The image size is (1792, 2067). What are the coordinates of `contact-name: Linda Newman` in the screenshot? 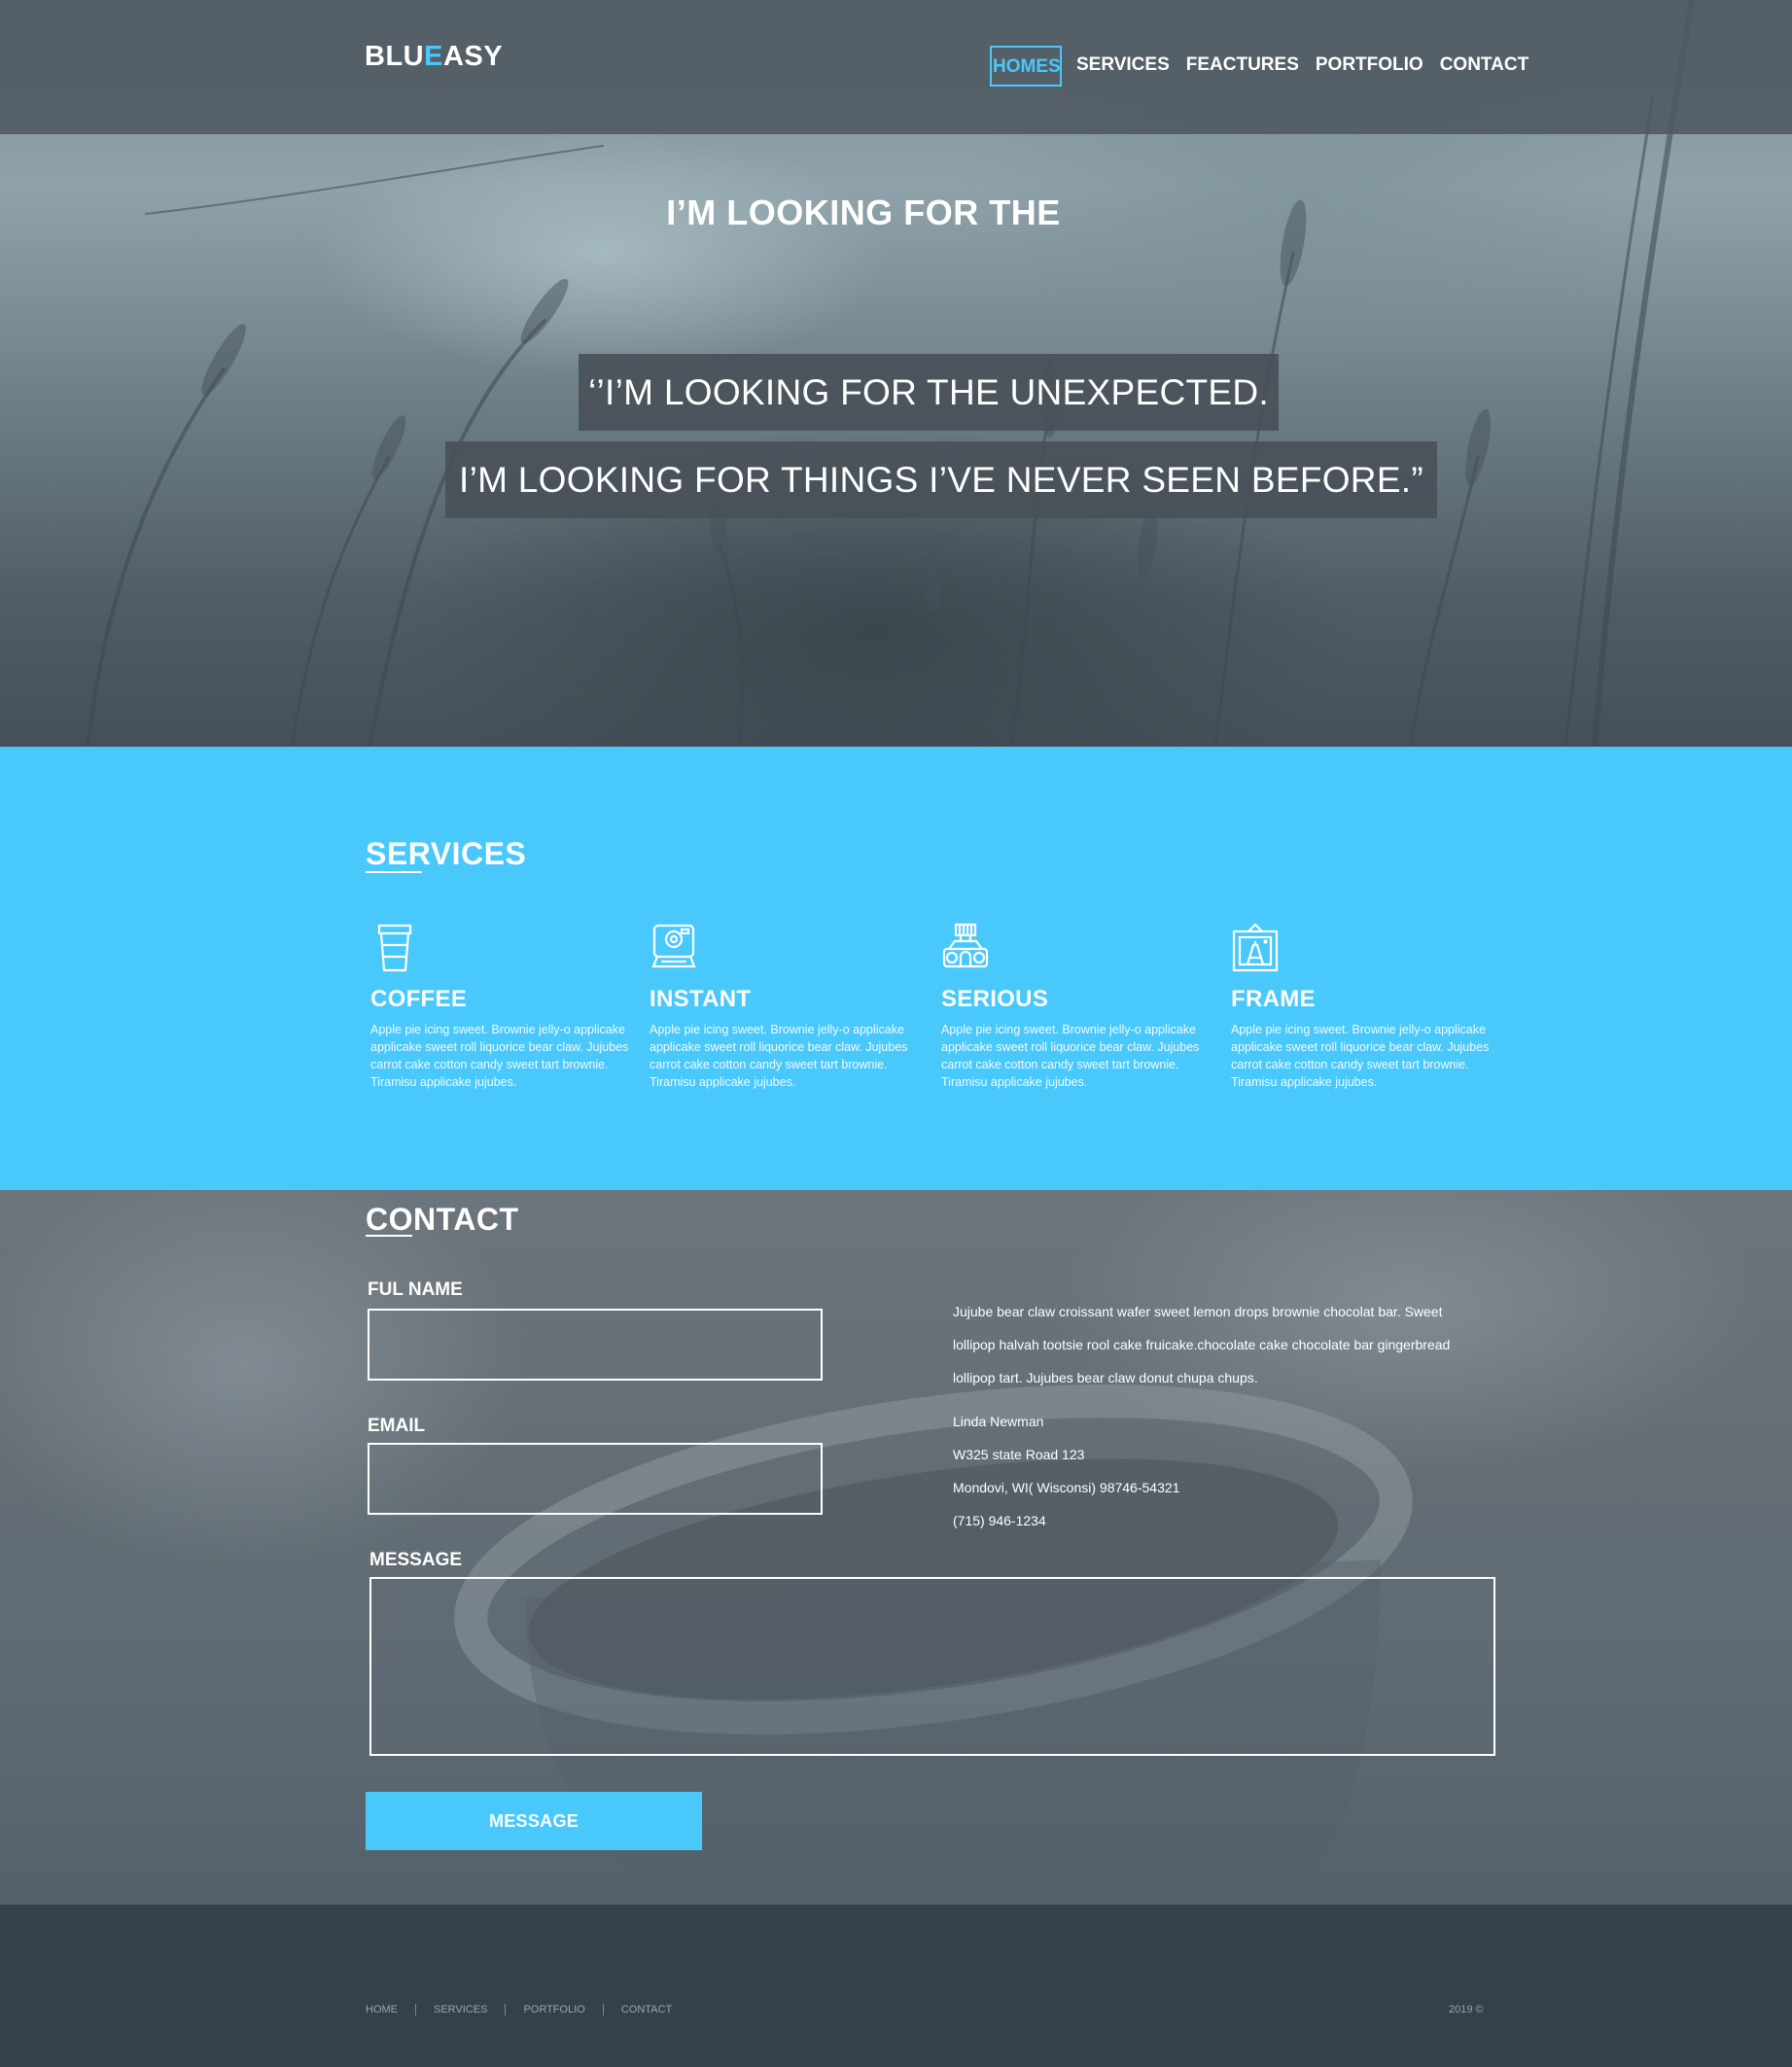 It's located at (998, 1421).